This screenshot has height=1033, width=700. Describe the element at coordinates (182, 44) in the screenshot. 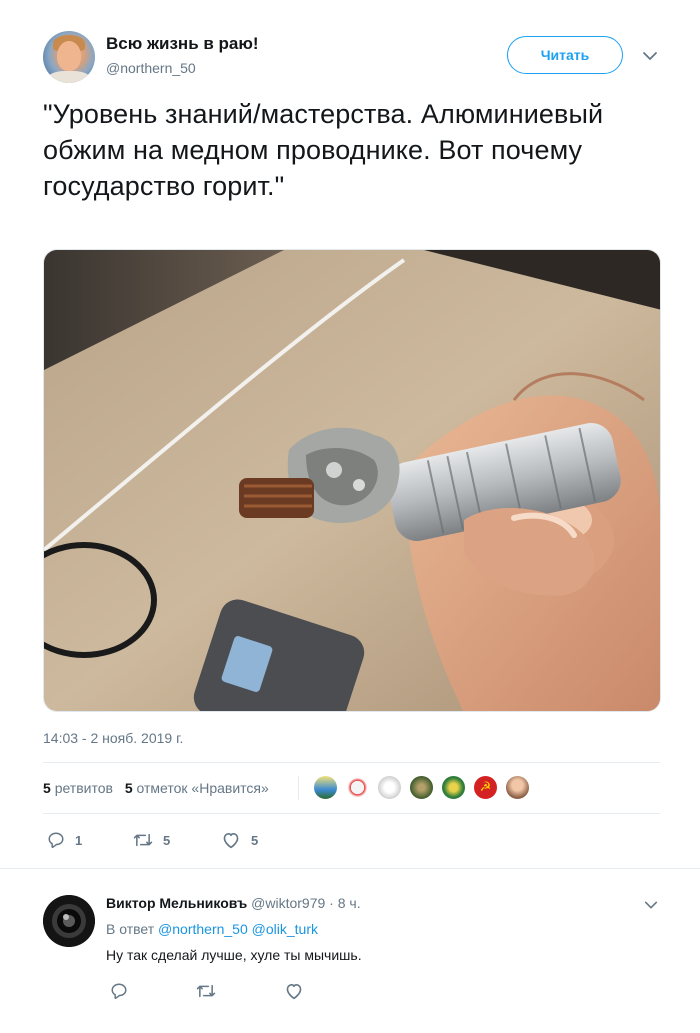

I see `author-display-name: Всю жизнь в раю!` at that location.